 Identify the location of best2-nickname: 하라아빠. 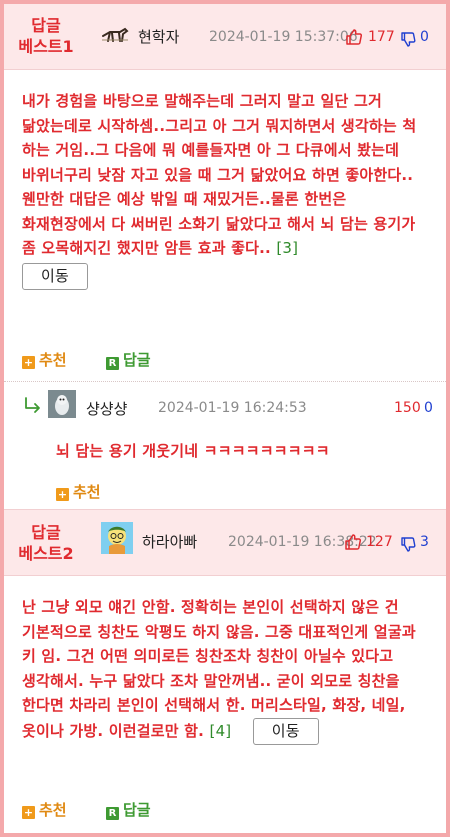
(169, 541).